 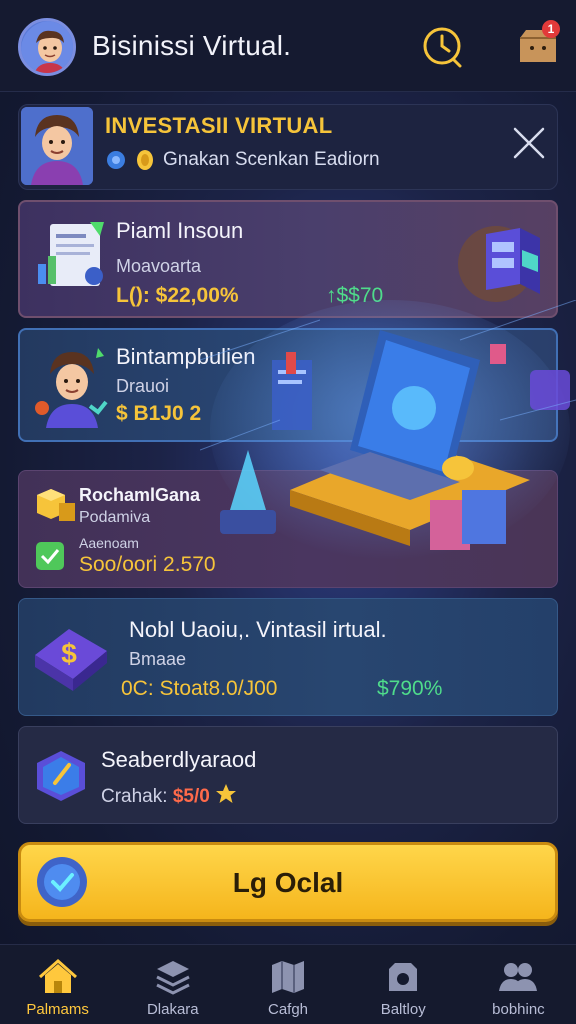 I want to click on clock-icon, so click(x=442, y=47).